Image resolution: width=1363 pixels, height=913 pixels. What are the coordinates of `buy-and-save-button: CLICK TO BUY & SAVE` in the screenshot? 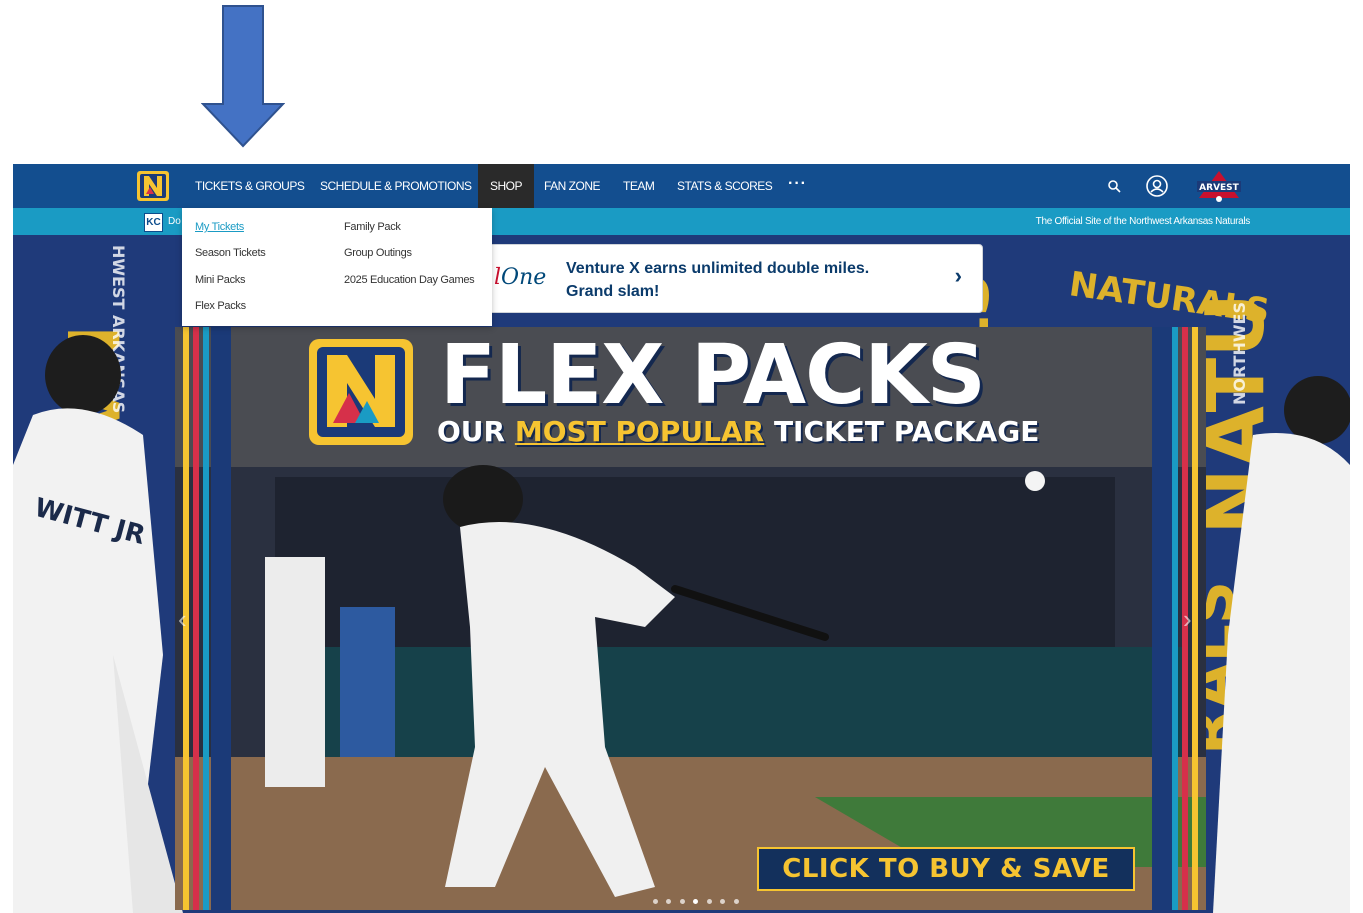 It's located at (946, 869).